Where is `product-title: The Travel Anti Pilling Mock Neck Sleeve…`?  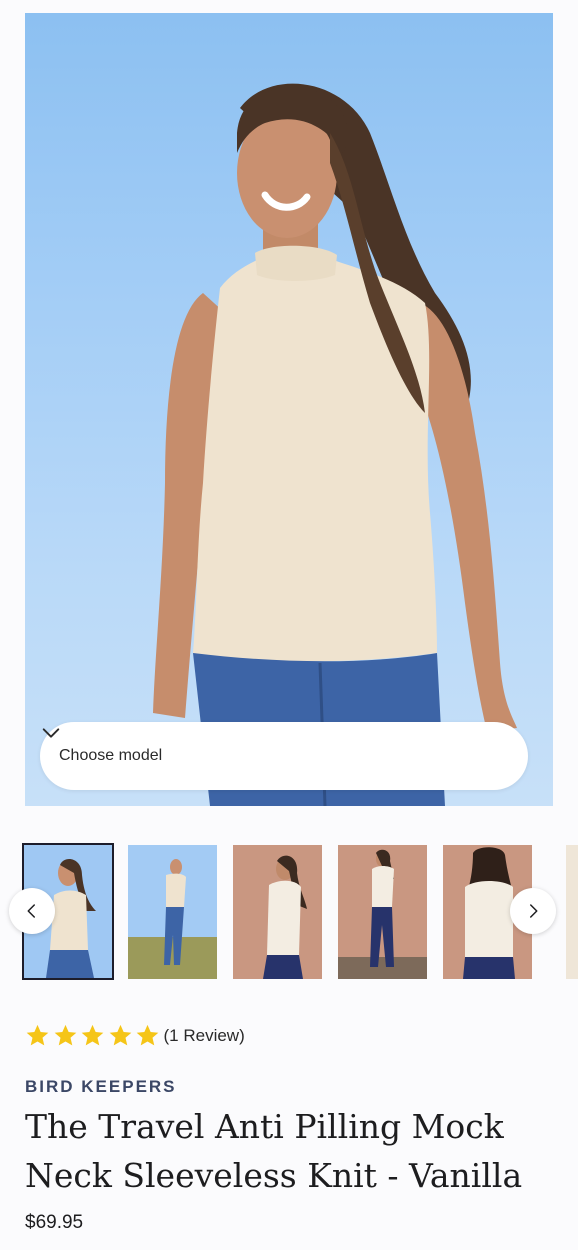
product-title: The Travel Anti Pilling Mock Neck Sleeve… is located at coordinates (274, 1151).